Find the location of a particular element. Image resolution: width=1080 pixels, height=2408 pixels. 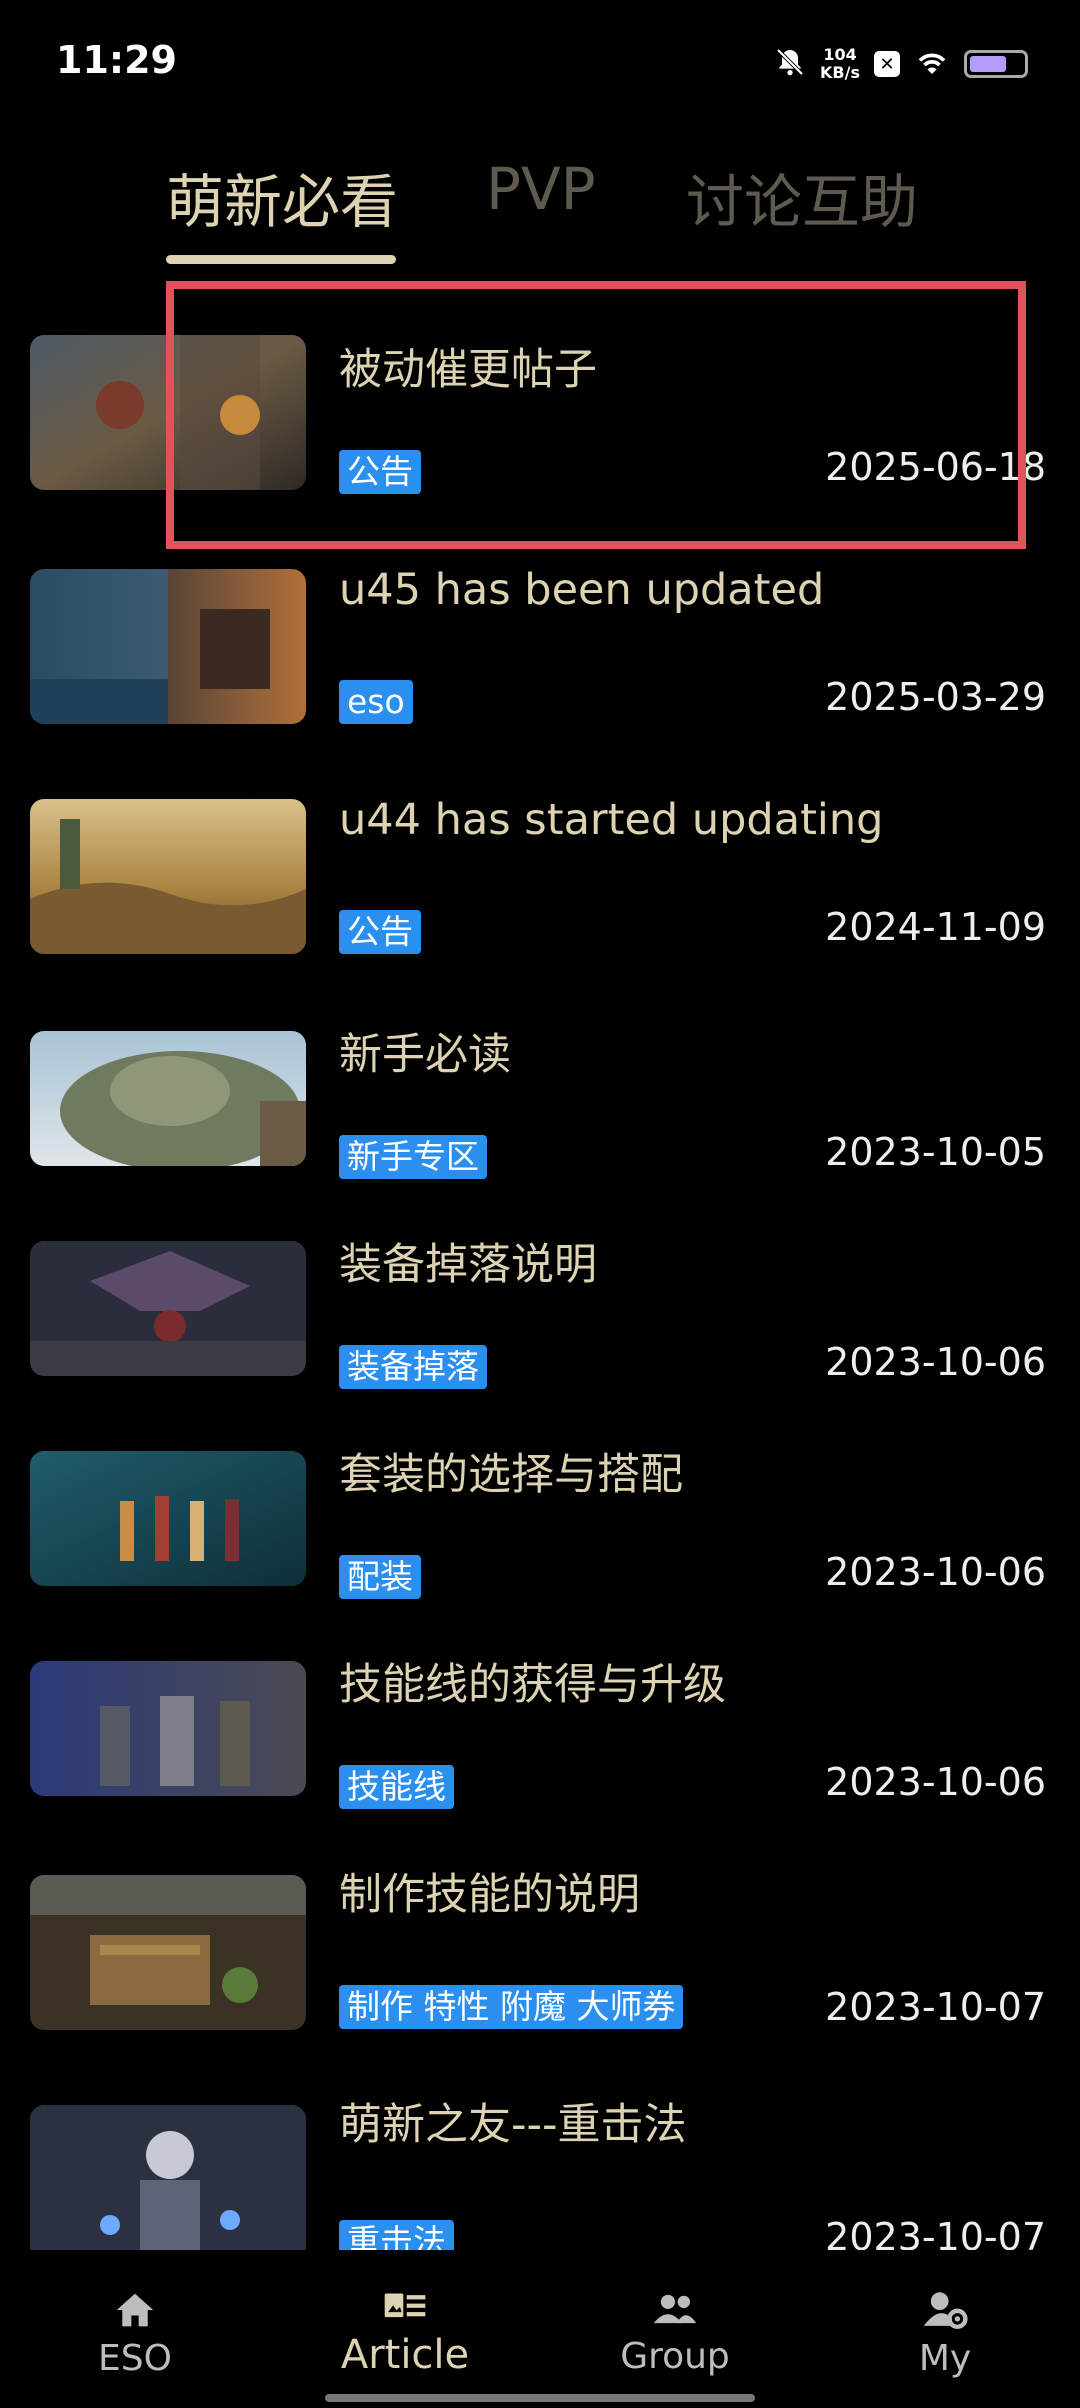

battery-icon is located at coordinates (996, 64).